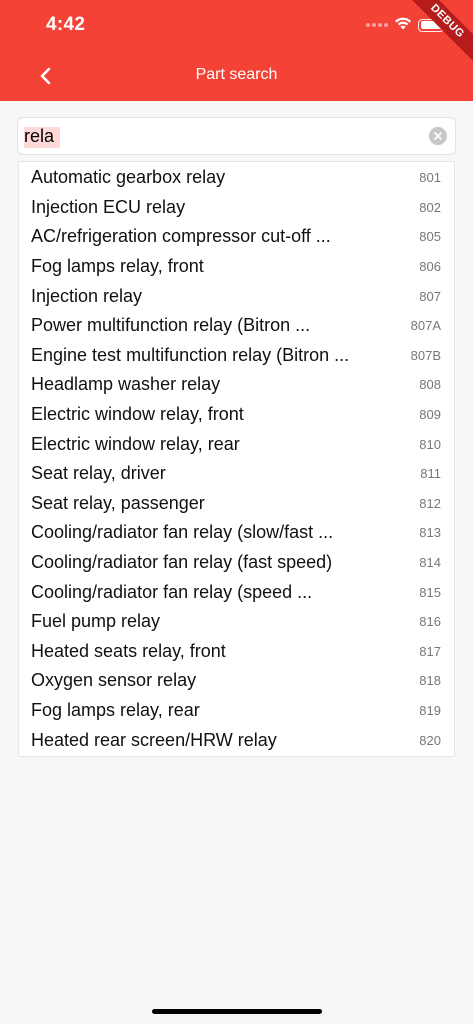 This screenshot has height=1024, width=473. What do you see at coordinates (430, 267) in the screenshot?
I see `result-code: 806` at bounding box center [430, 267].